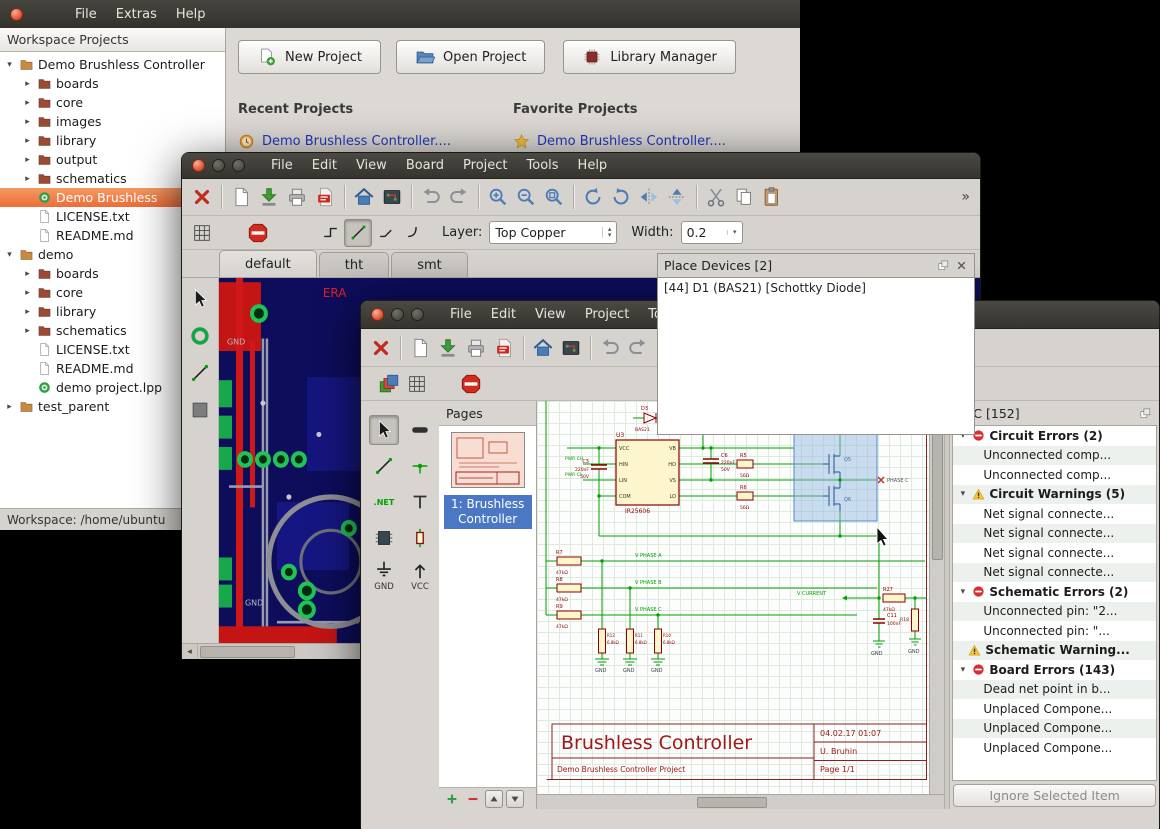 The image size is (1160, 829). What do you see at coordinates (420, 466) in the screenshot?
I see `add-junction-tool` at bounding box center [420, 466].